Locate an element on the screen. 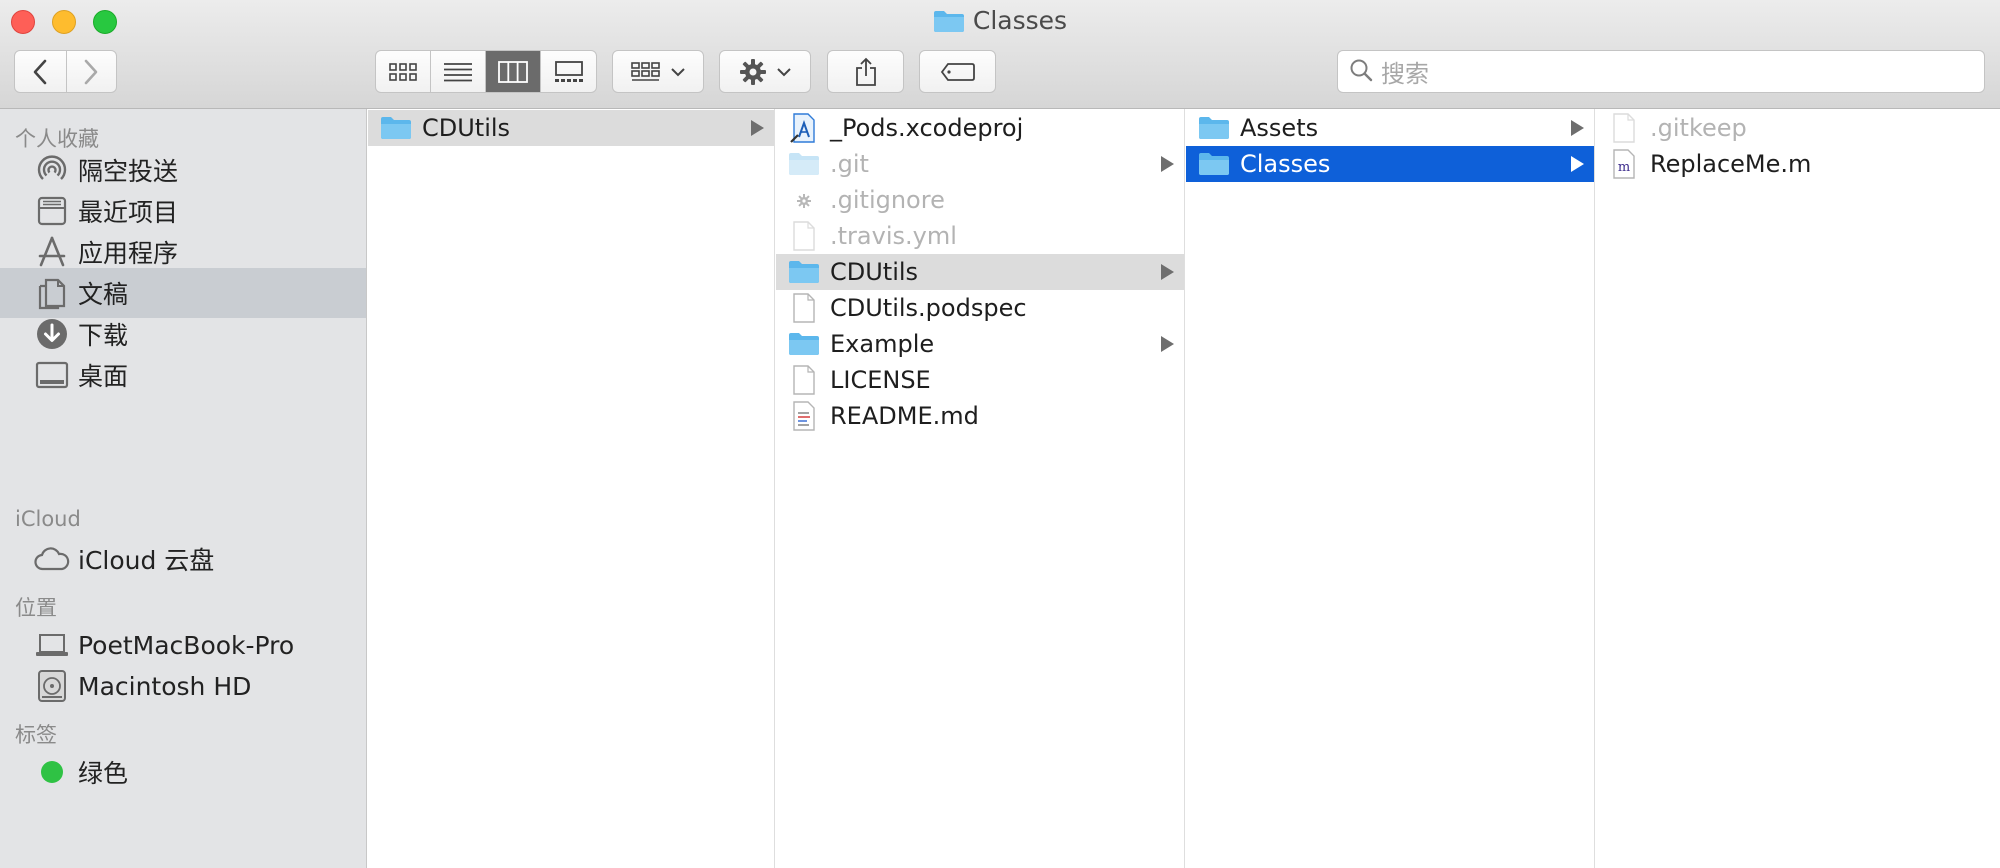 Image resolution: width=2000 pixels, height=868 pixels. documents-icon is located at coordinates (52, 293).